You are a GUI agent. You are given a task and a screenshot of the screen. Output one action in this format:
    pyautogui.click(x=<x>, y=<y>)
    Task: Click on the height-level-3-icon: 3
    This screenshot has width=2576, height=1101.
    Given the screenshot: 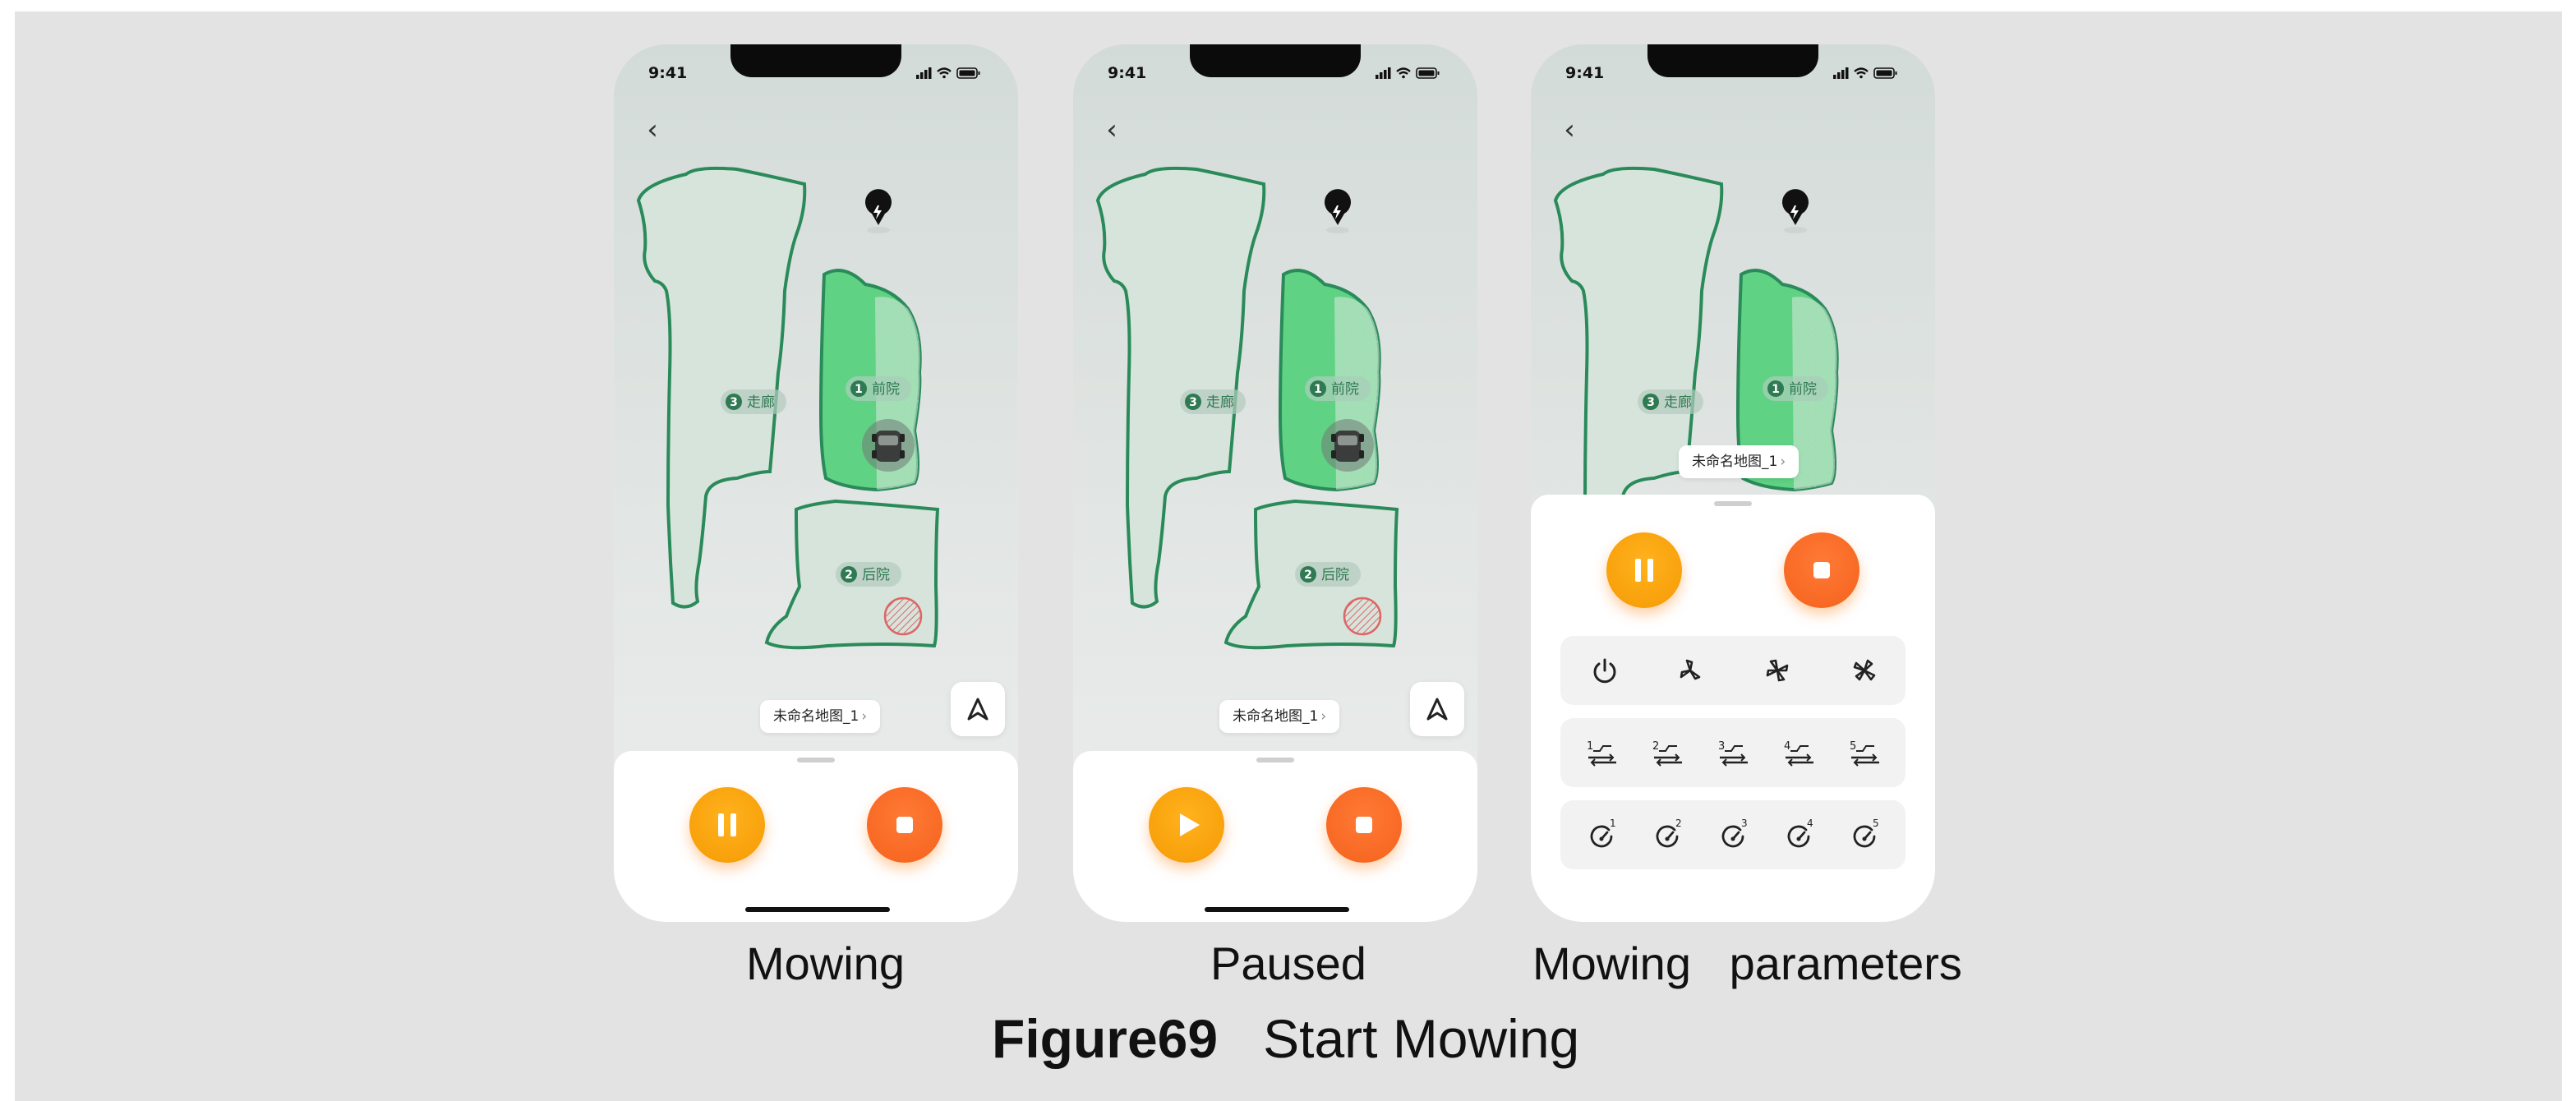 What is the action you would take?
    pyautogui.click(x=1733, y=752)
    